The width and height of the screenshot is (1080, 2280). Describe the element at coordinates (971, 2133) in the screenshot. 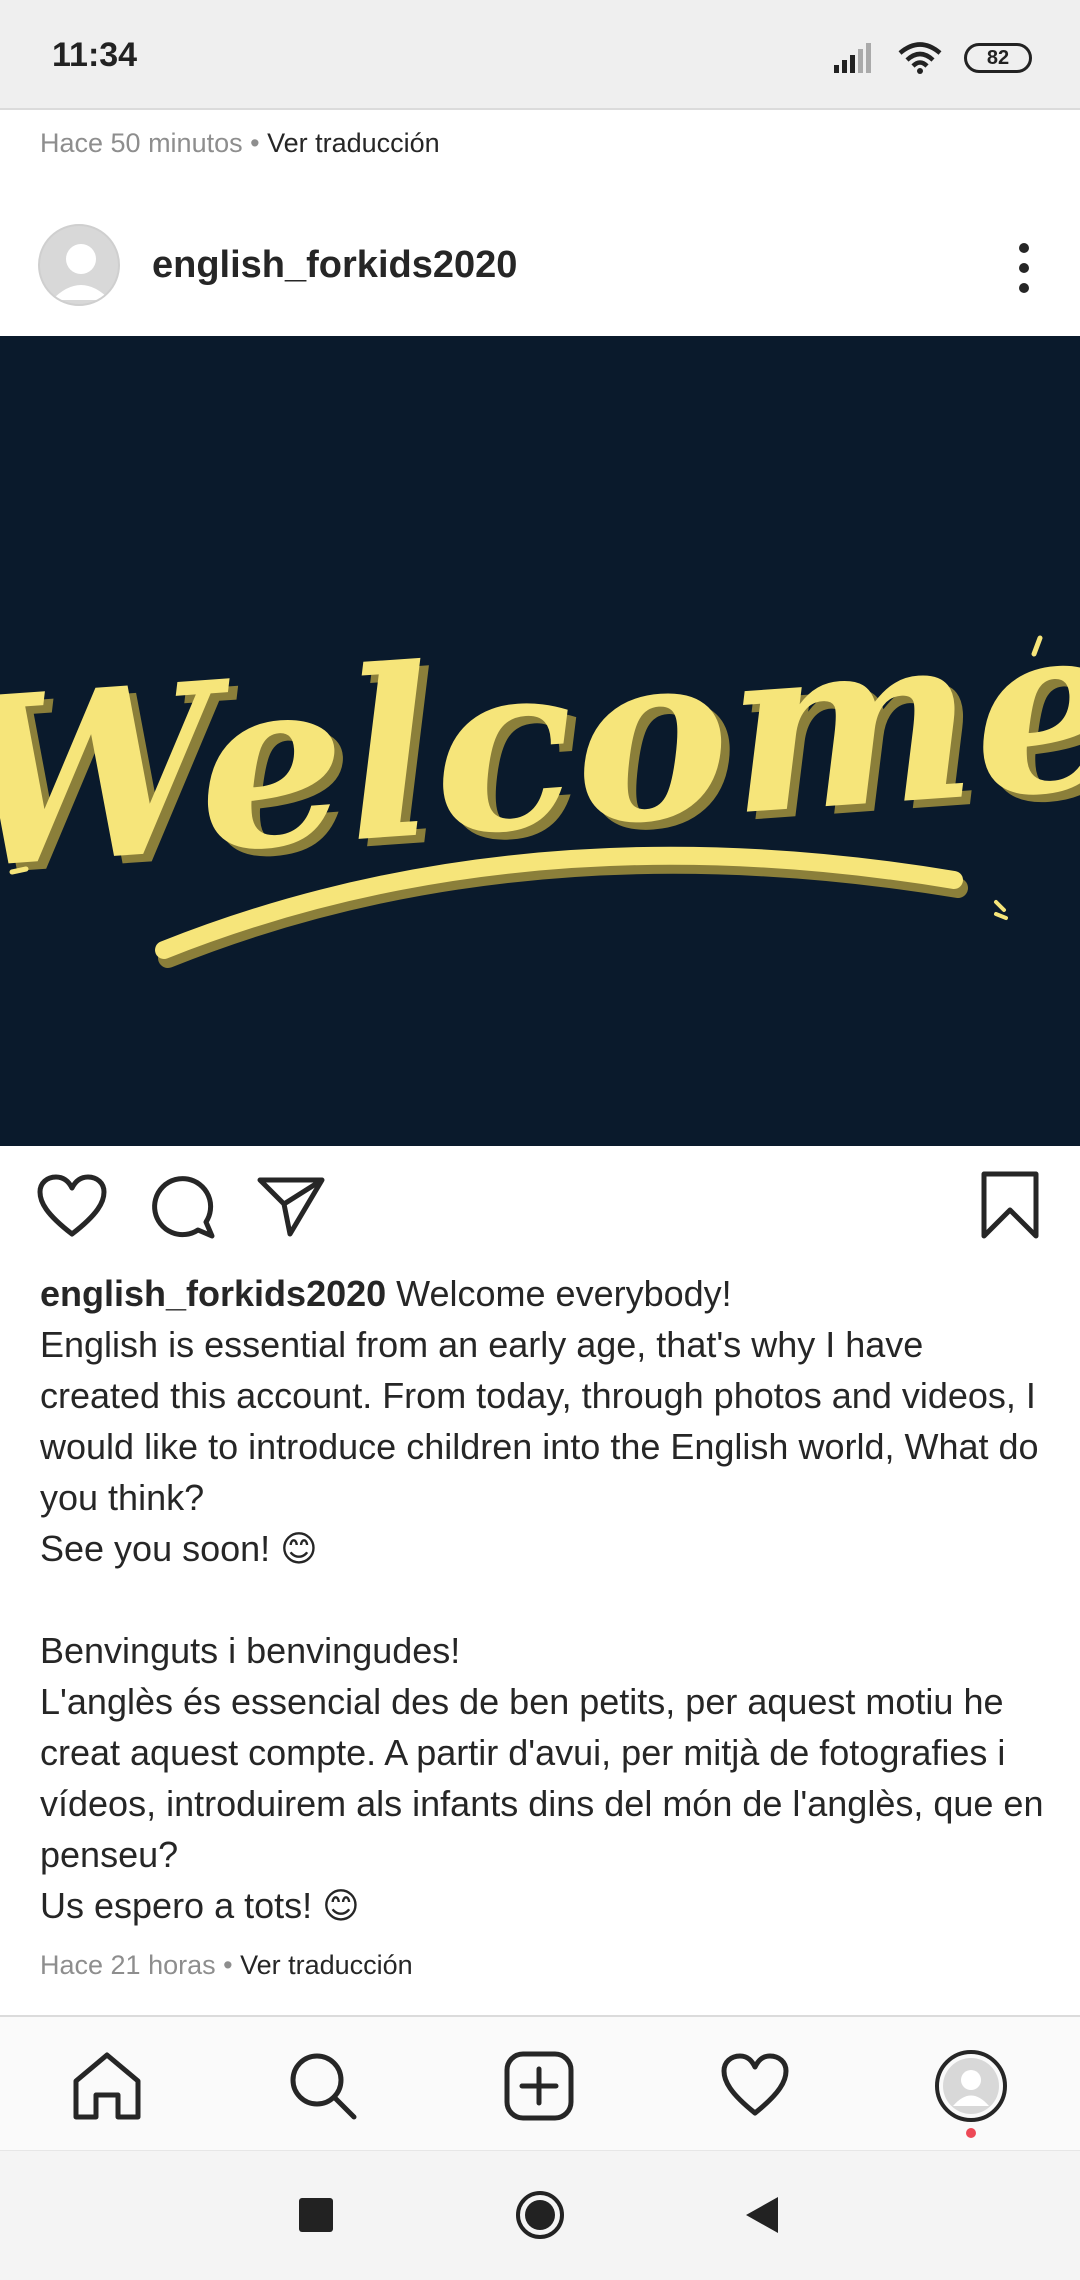

I see `notification-dot` at that location.